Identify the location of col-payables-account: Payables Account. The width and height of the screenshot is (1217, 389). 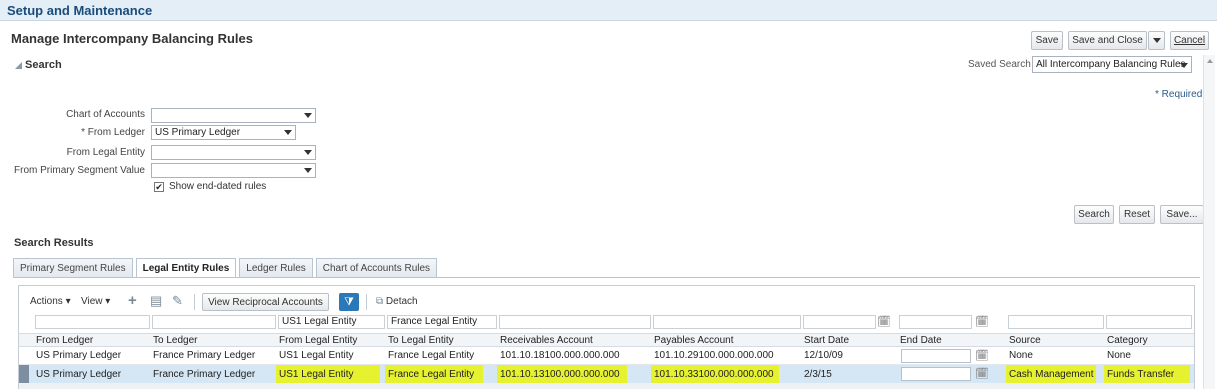
(692, 340).